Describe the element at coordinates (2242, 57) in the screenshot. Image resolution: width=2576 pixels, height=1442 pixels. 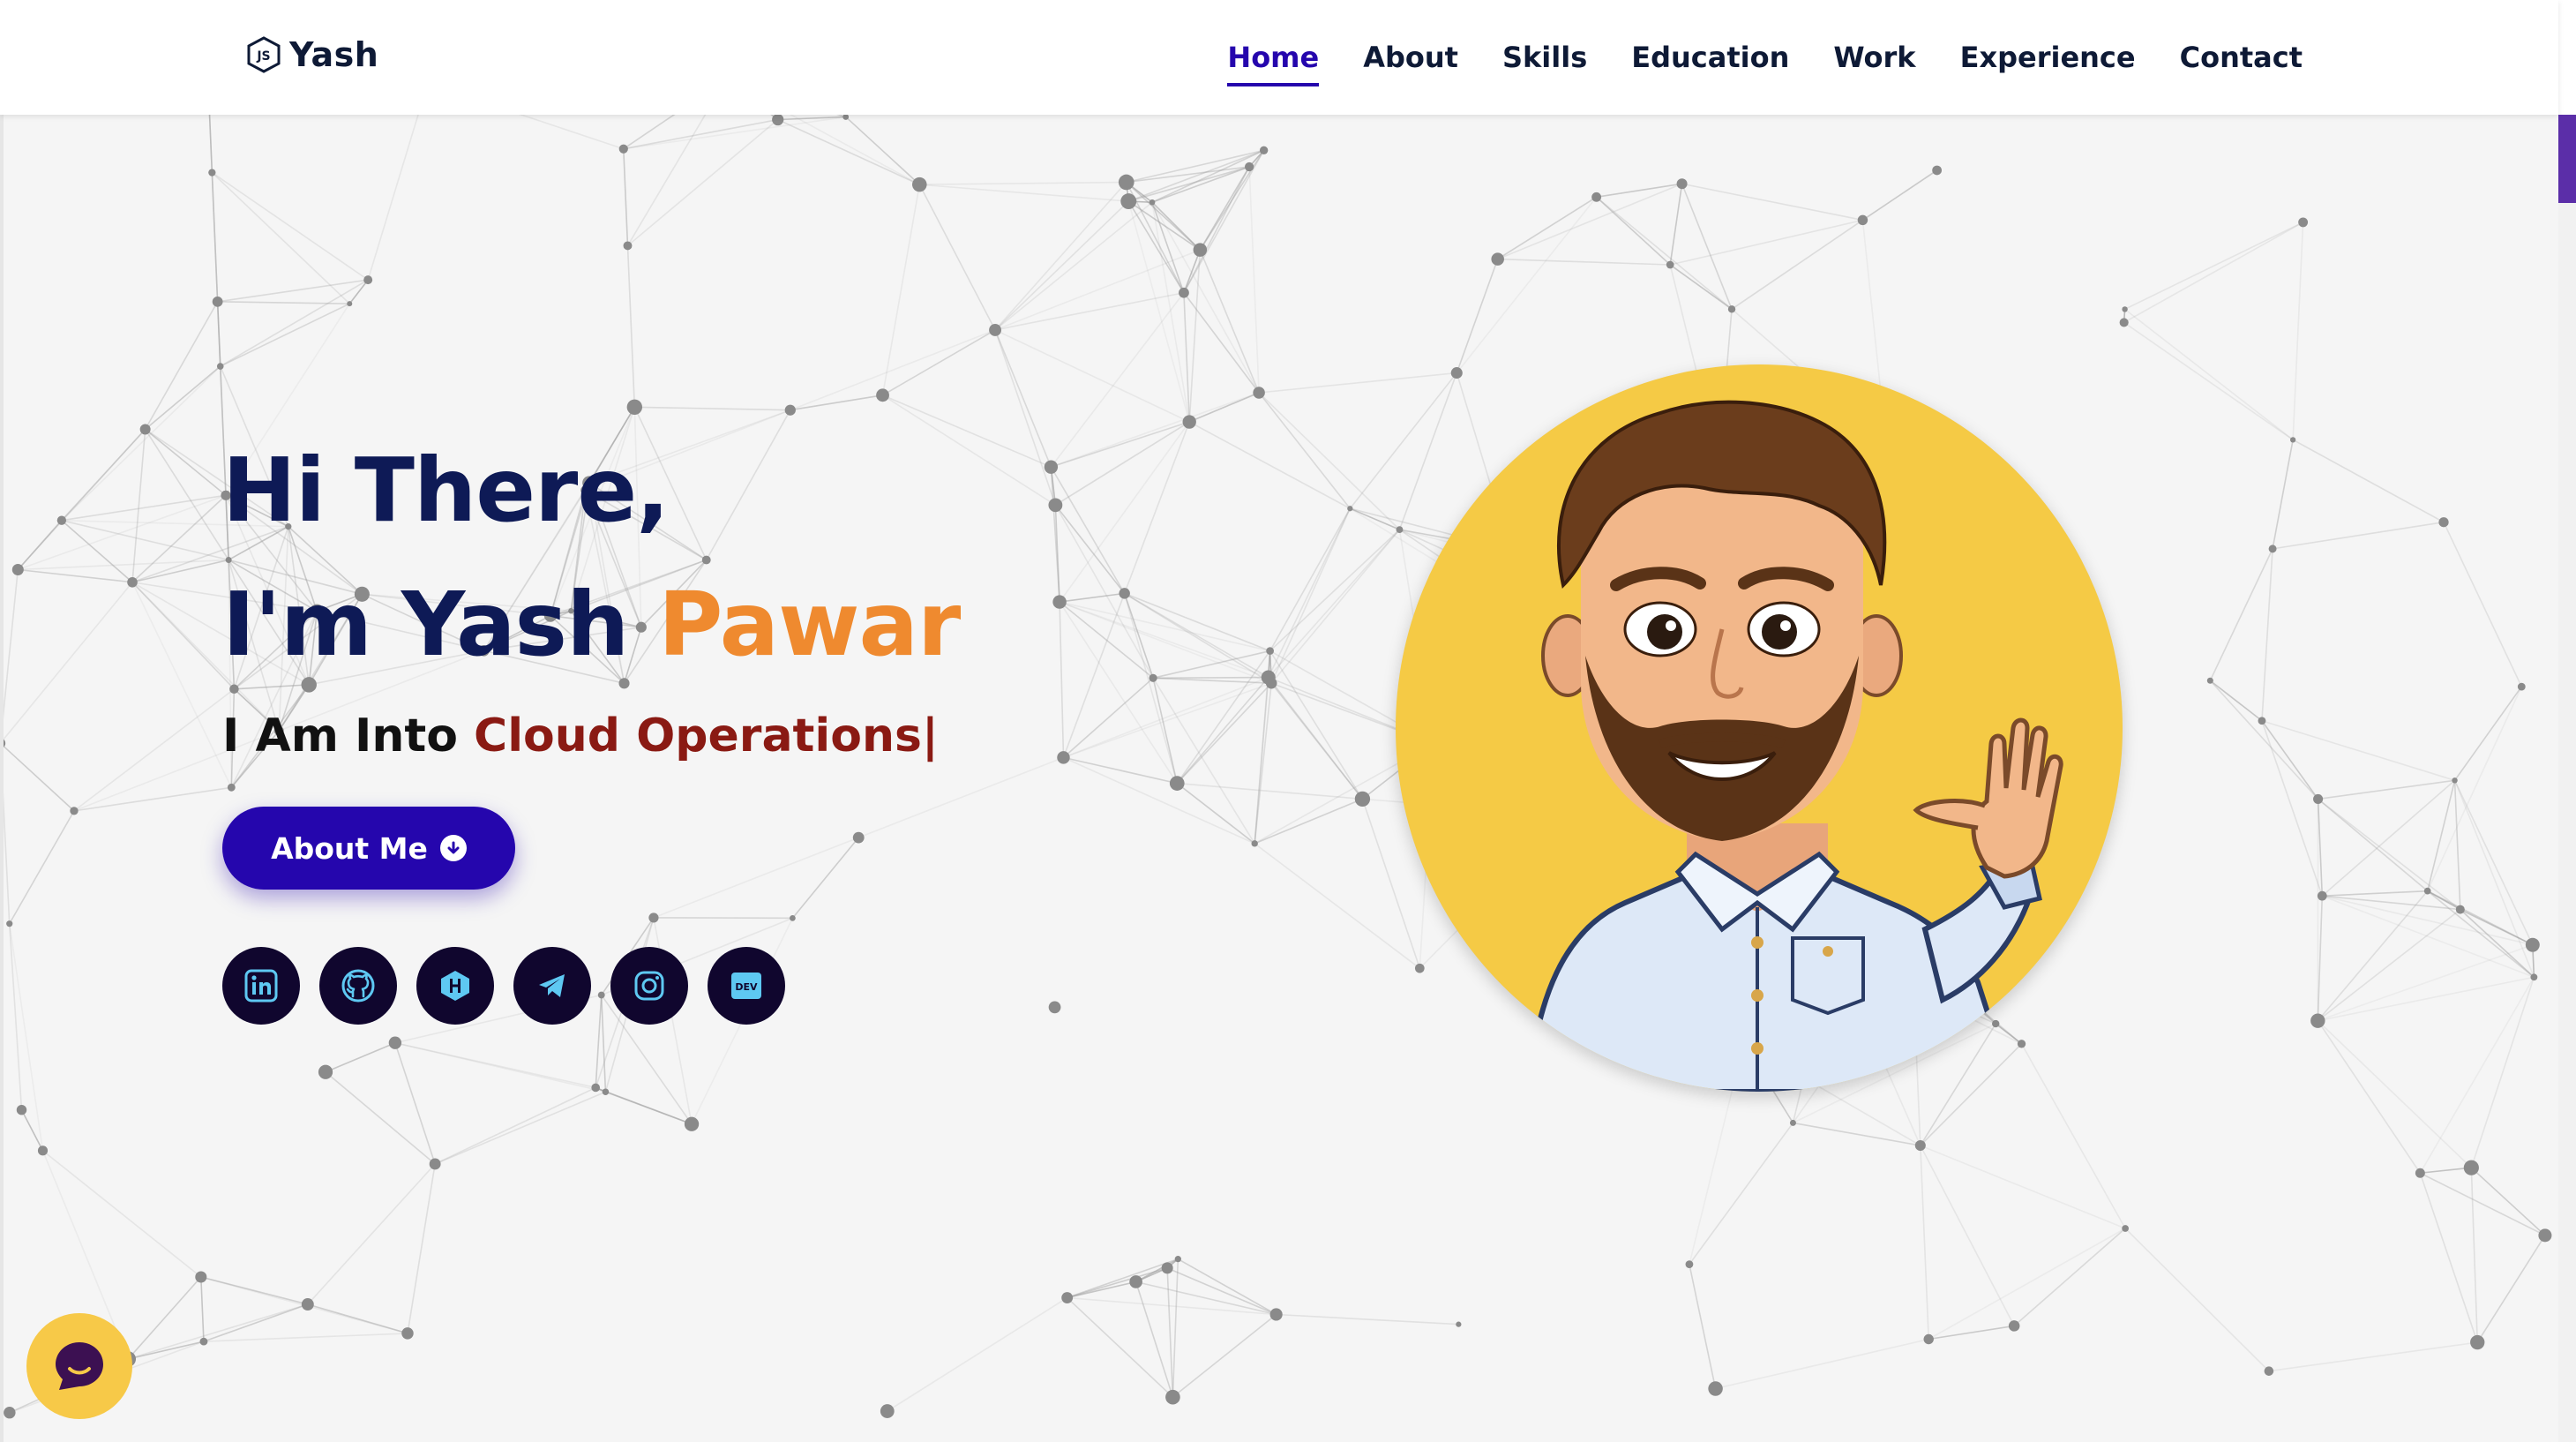
I see `nav-contact: Contact` at that location.